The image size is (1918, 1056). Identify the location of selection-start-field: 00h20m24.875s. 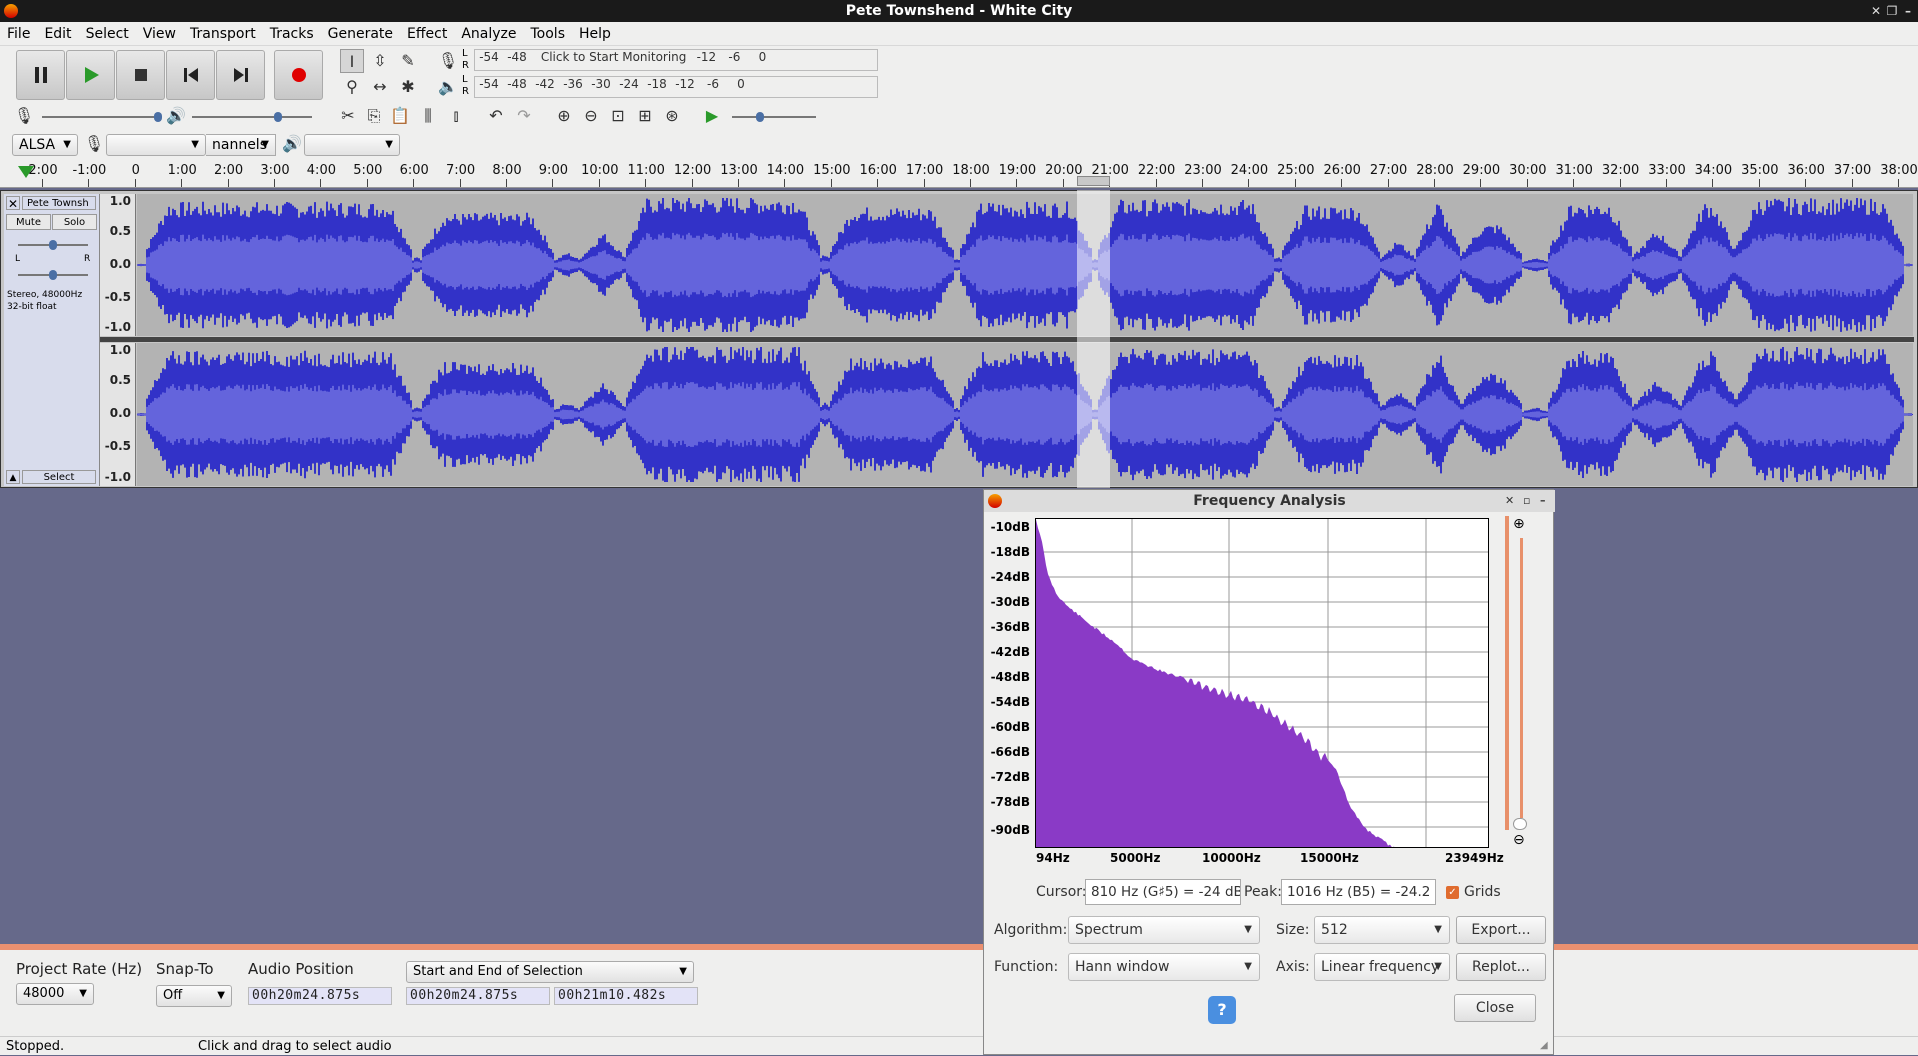
(478, 996).